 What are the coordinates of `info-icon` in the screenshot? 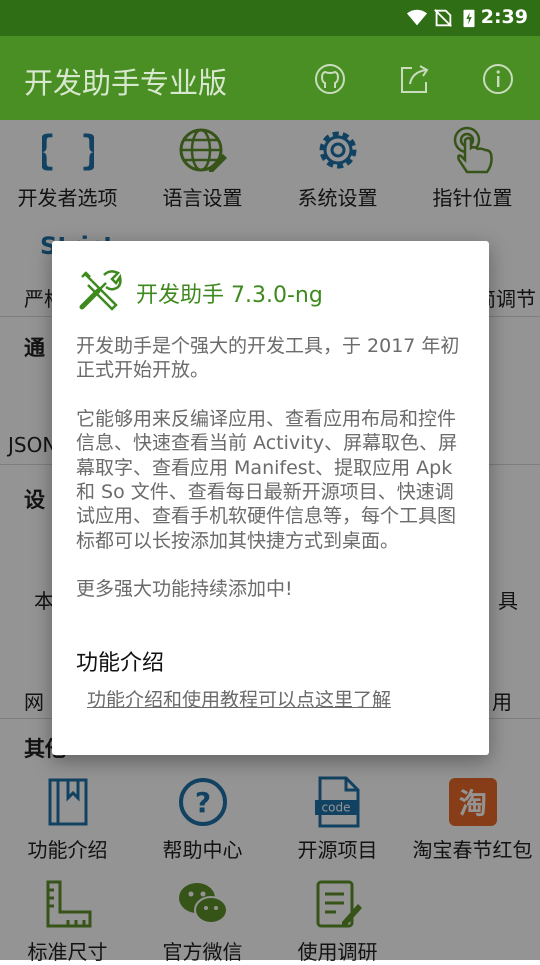 It's located at (498, 79).